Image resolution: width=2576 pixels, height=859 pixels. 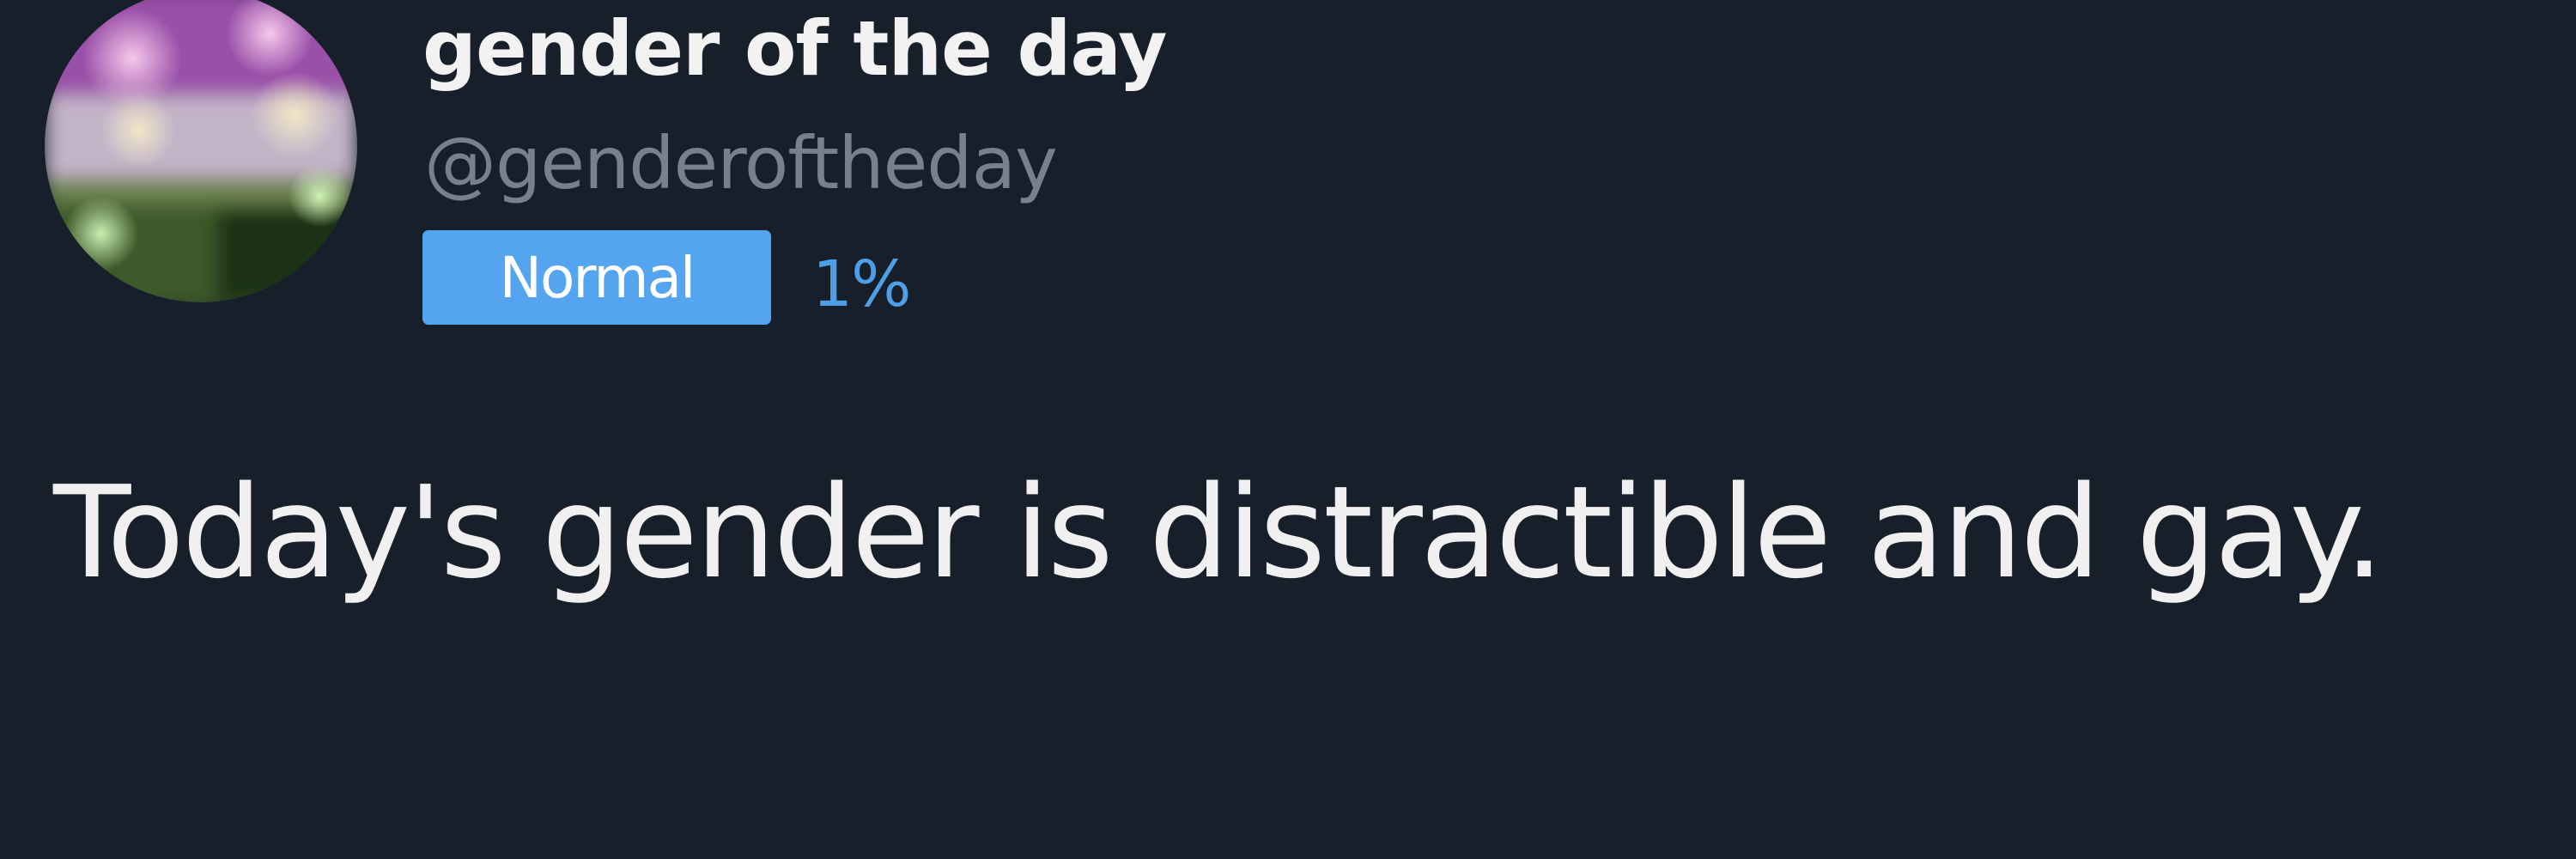 I want to click on rank-badge: Normal, so click(x=596, y=277).